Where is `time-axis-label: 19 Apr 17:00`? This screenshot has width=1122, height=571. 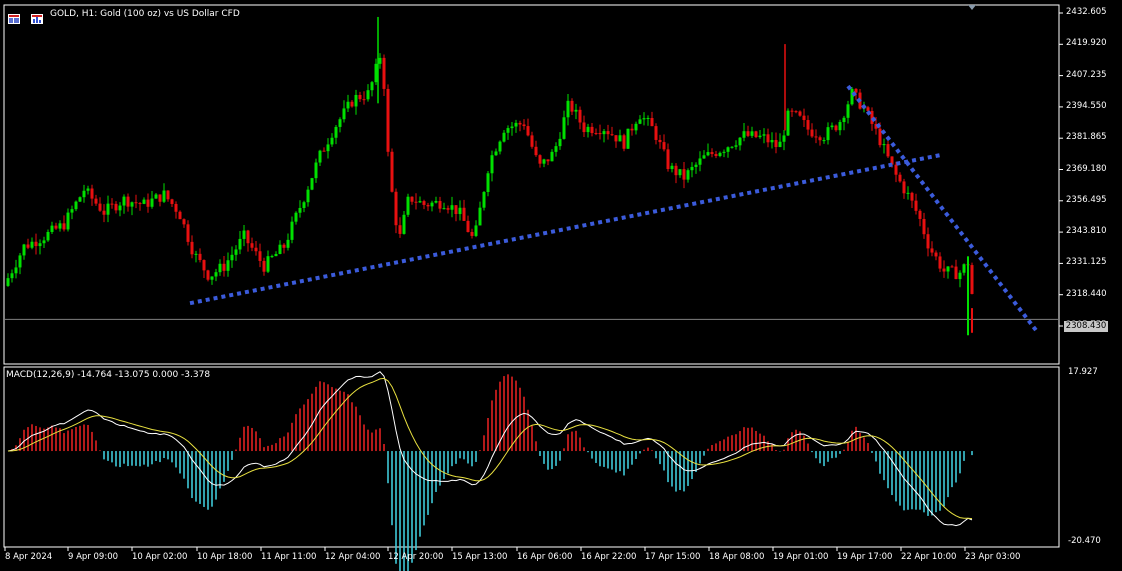
time-axis-label: 19 Apr 17:00 is located at coordinates (865, 557).